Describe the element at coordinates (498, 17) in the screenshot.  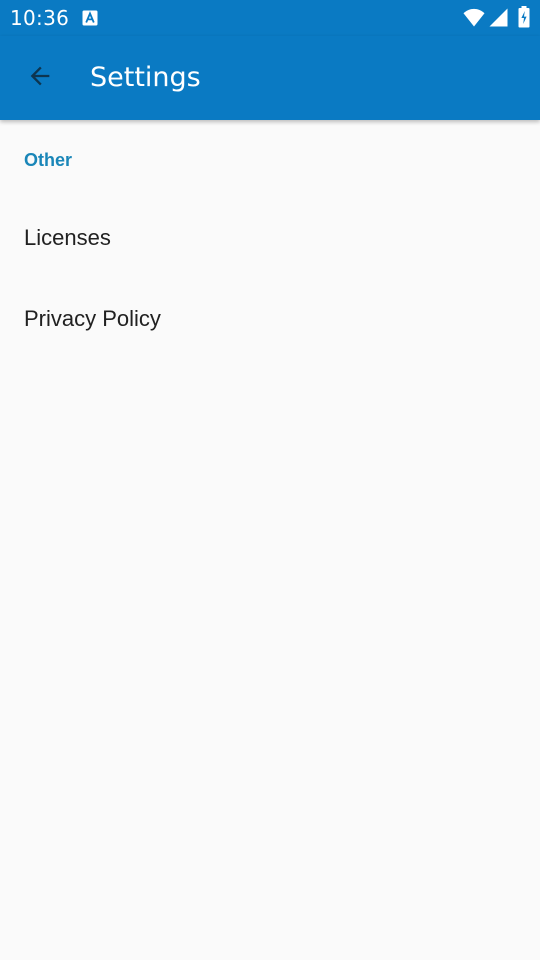
I see `signal-icon` at that location.